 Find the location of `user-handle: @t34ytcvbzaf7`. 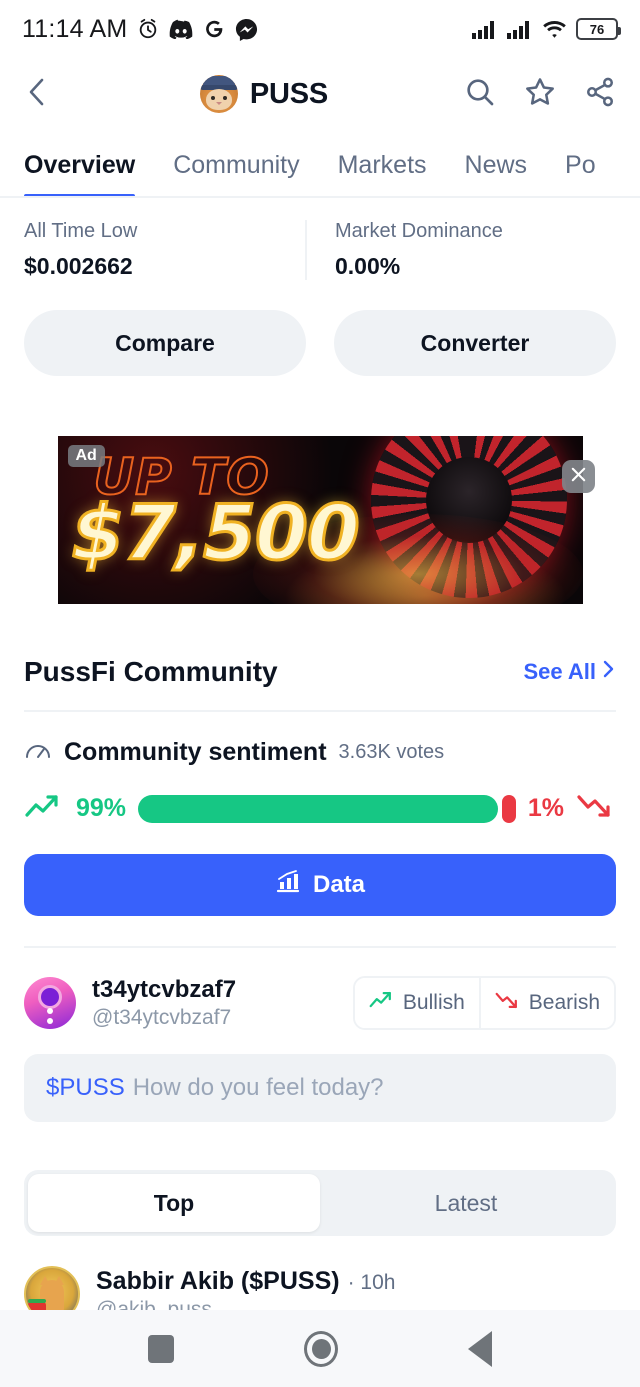

user-handle: @t34ytcvbzaf7 is located at coordinates (162, 1017).